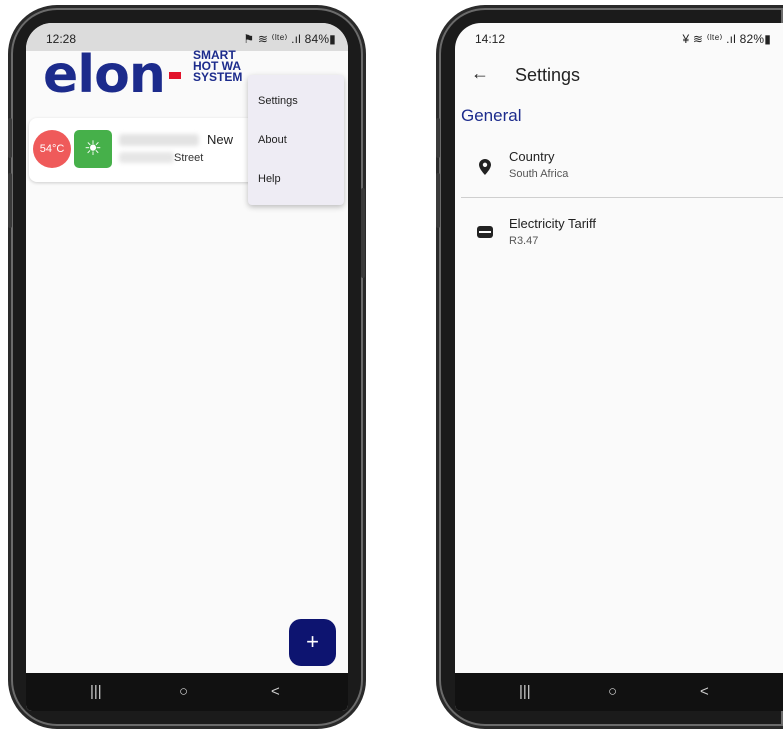 The image size is (783, 731). I want to click on elon-logo: elon, so click(104, 75).